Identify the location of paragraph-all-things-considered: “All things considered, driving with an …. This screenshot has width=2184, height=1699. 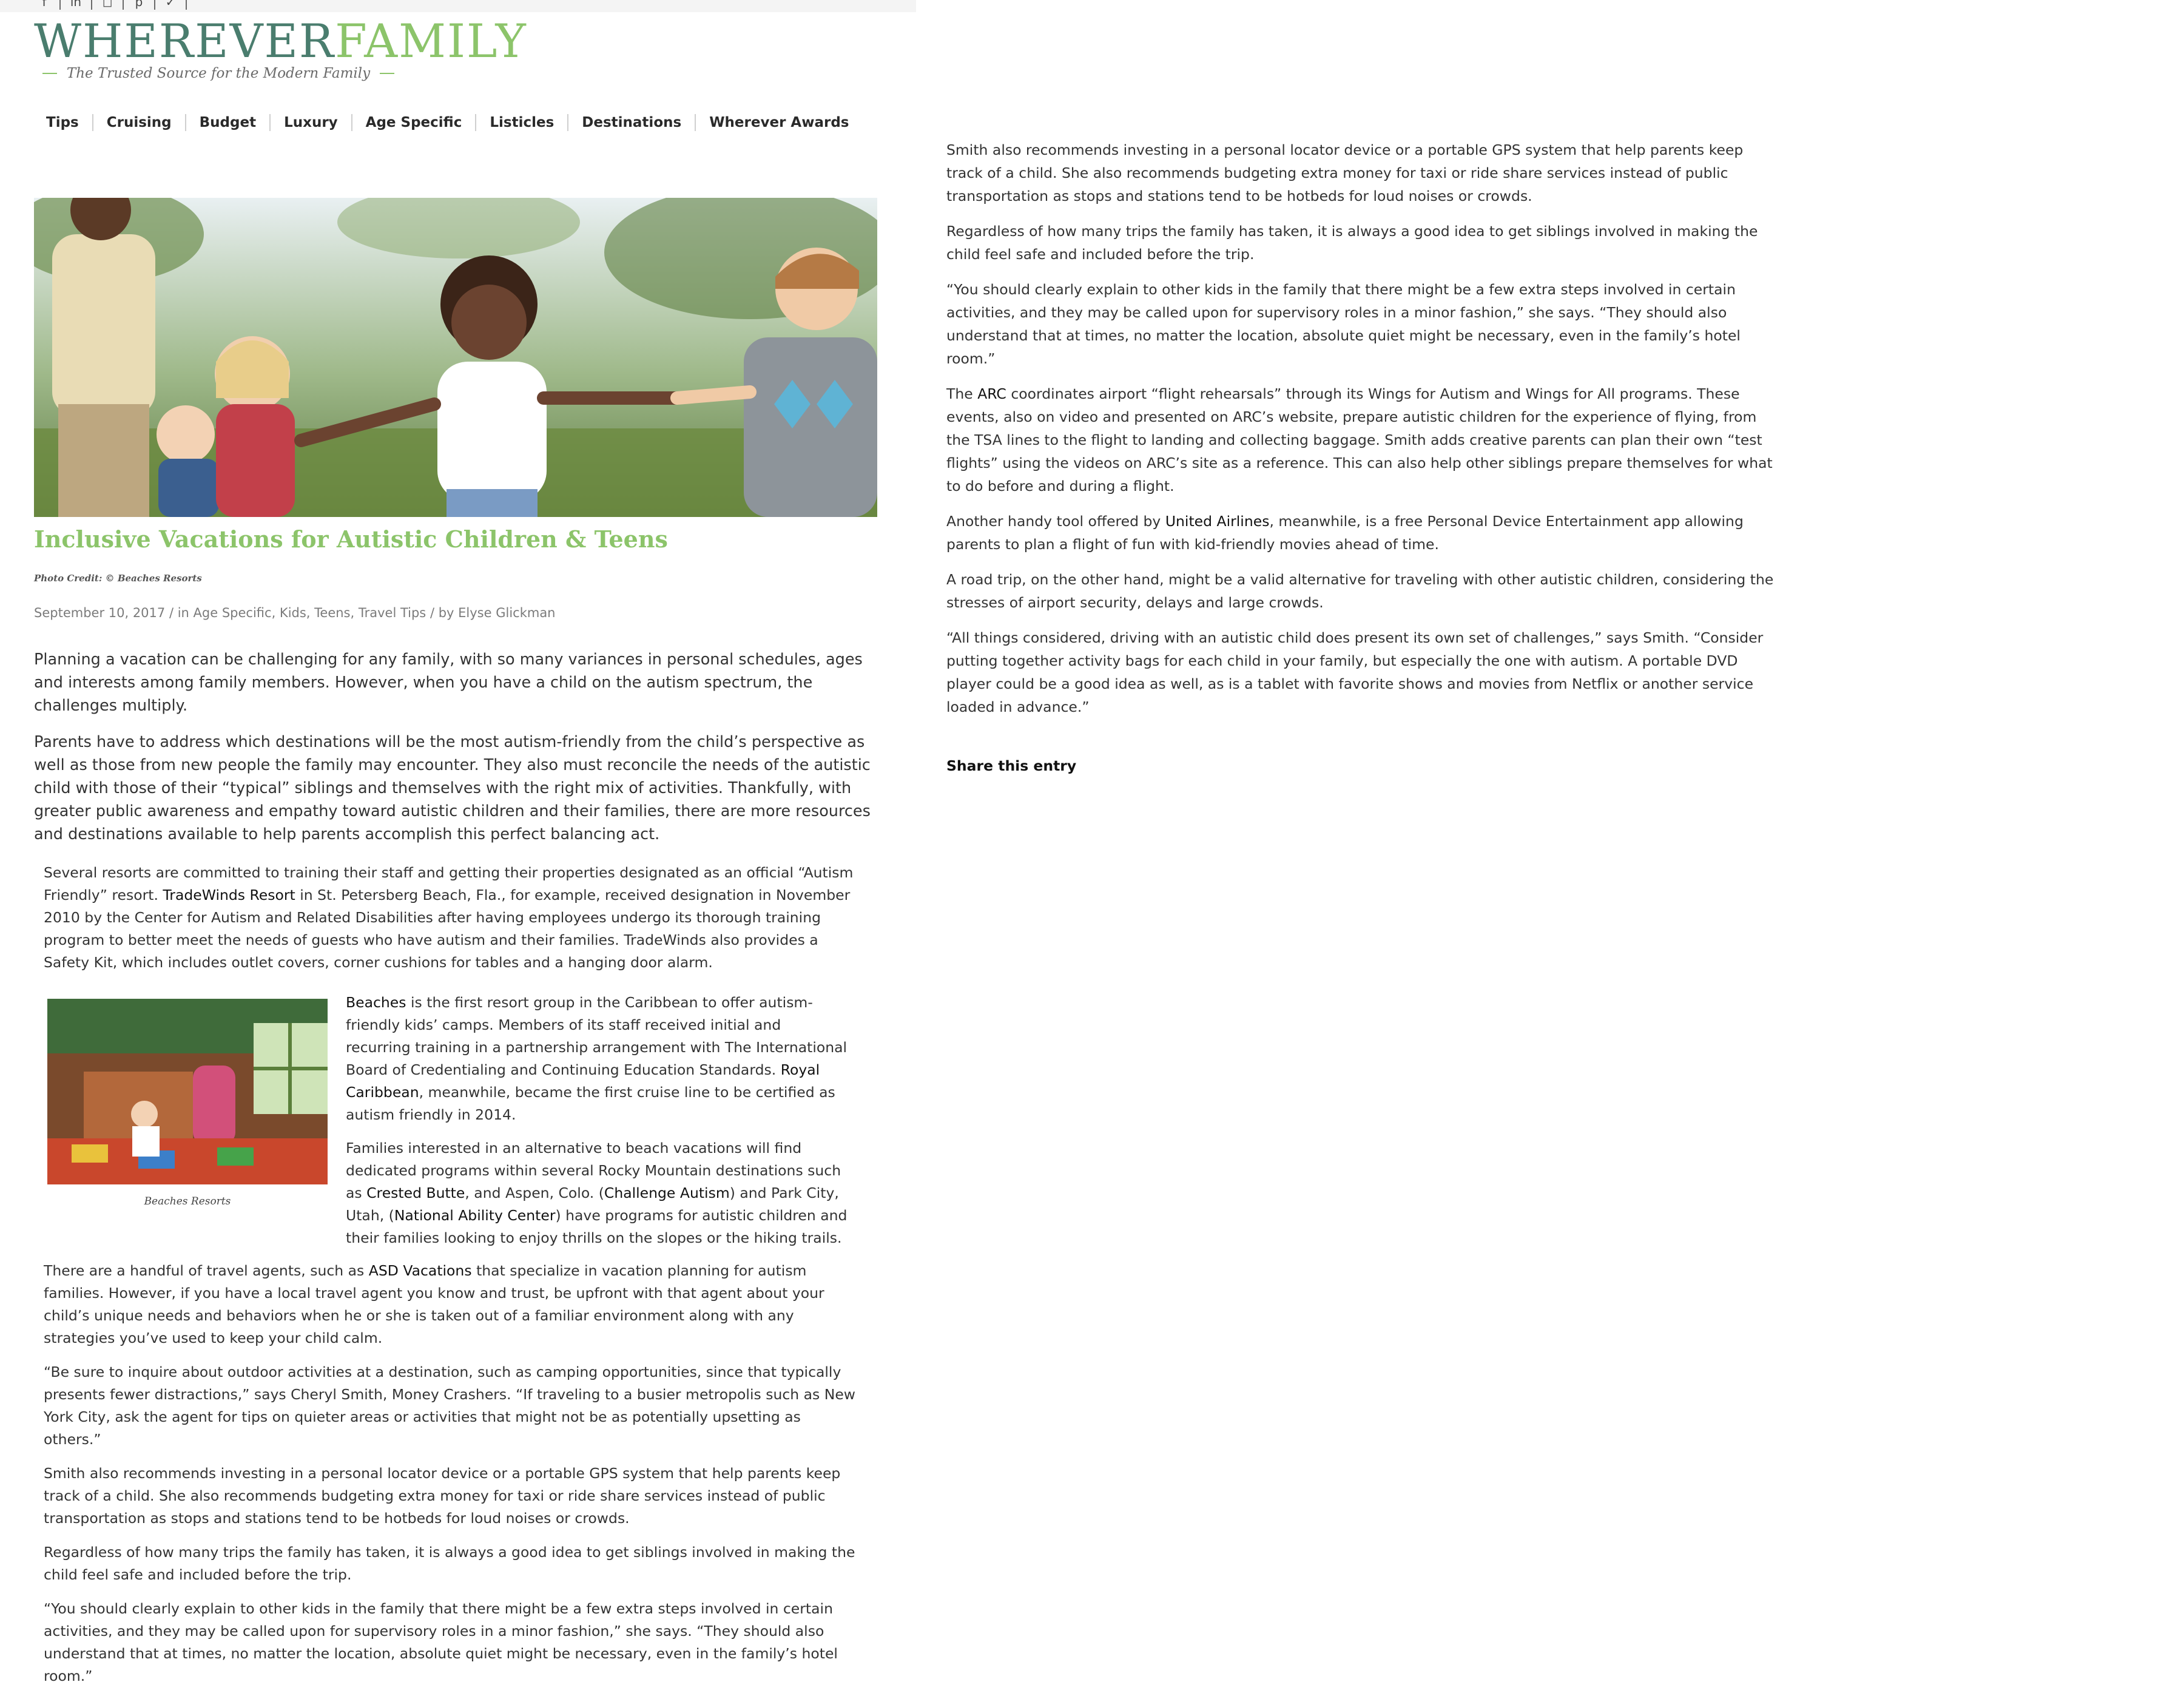
(1355, 672).